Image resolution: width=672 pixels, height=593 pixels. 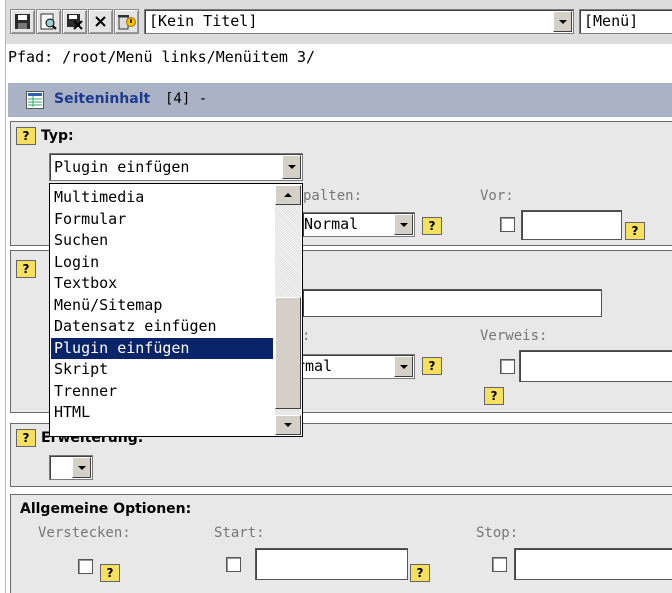 What do you see at coordinates (163, 412) in the screenshot?
I see `dropdown-option: HTML` at bounding box center [163, 412].